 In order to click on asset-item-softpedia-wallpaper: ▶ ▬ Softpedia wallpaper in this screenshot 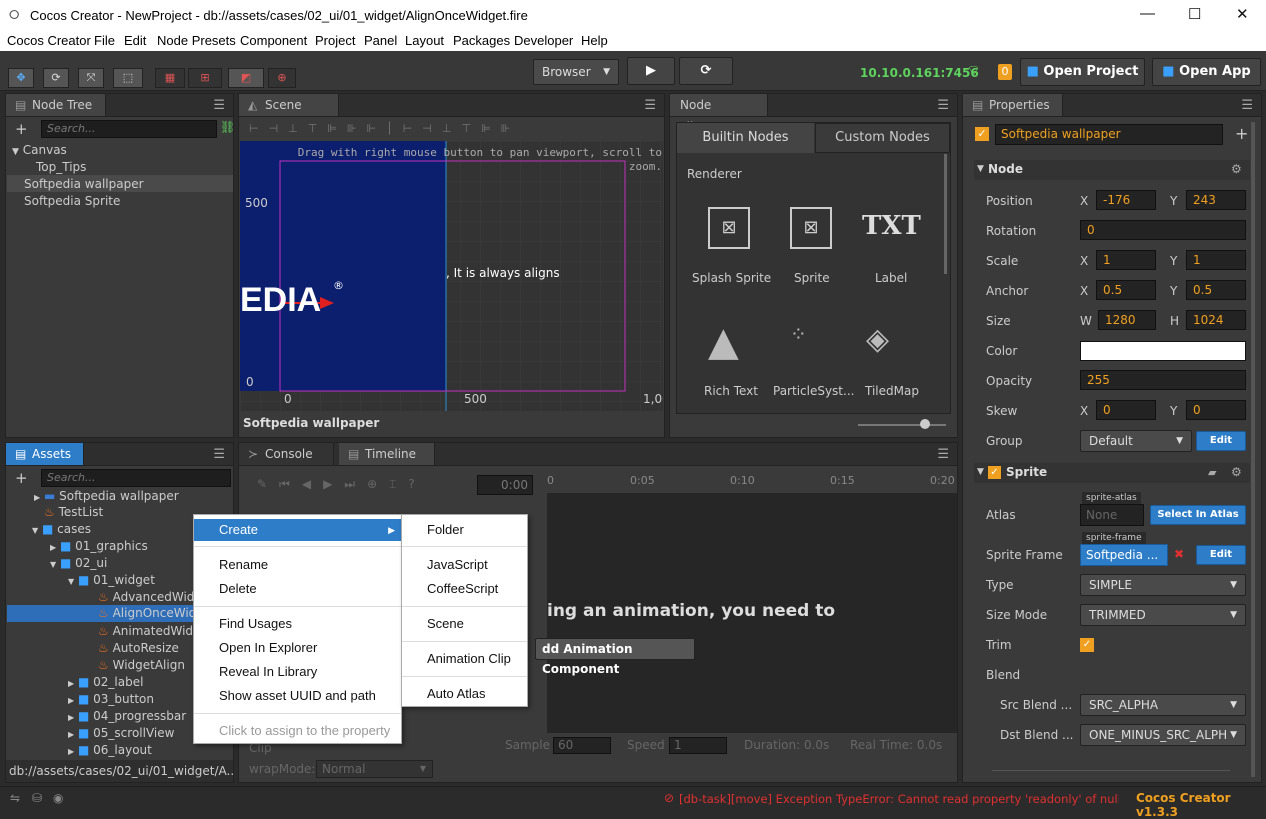, I will do `click(106, 496)`.